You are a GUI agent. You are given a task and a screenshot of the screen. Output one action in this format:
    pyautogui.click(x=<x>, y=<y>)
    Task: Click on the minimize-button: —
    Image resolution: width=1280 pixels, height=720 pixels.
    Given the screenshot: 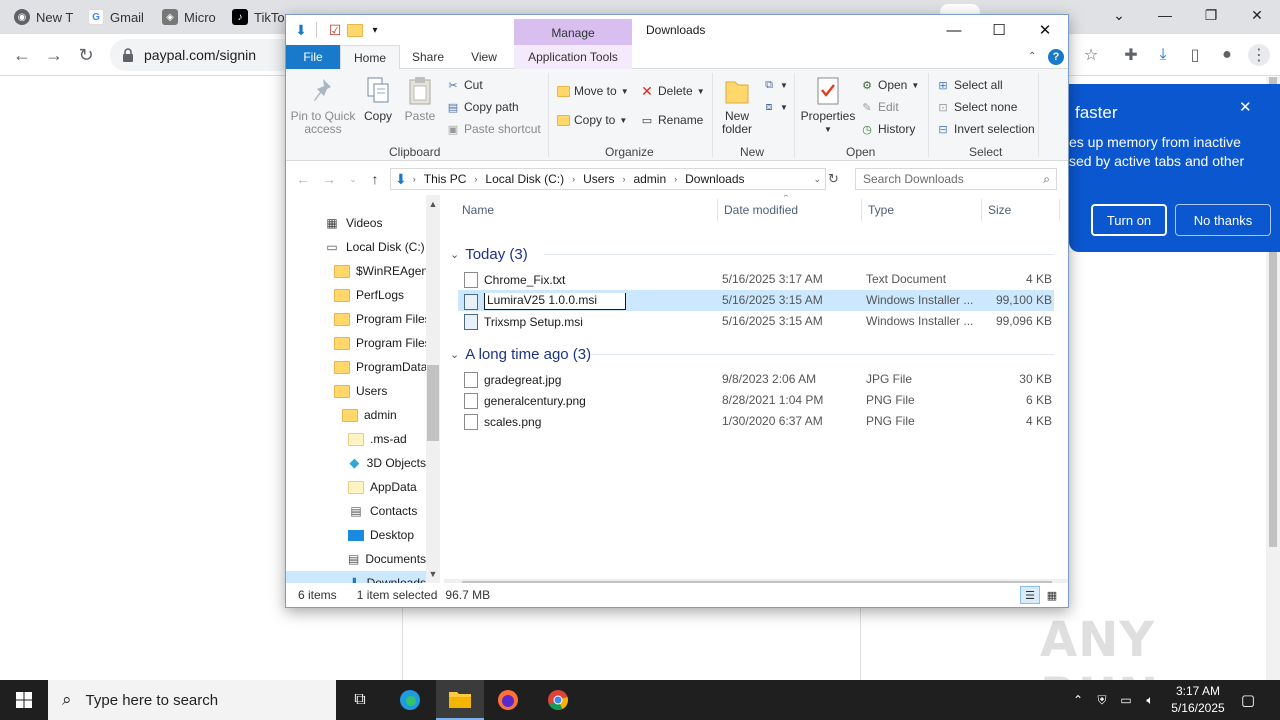 What is the action you would take?
    pyautogui.click(x=954, y=30)
    